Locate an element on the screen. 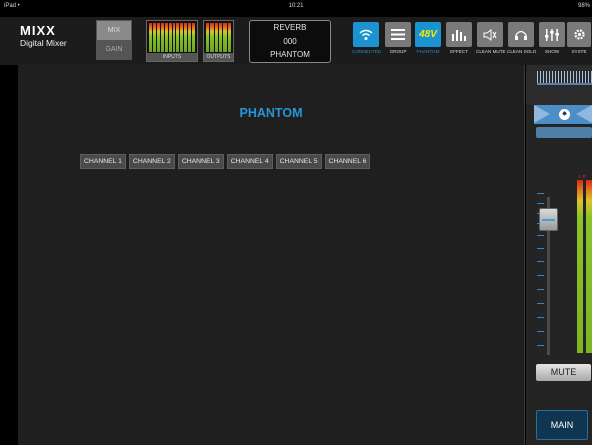  inputs-meter-bars is located at coordinates (172, 37).